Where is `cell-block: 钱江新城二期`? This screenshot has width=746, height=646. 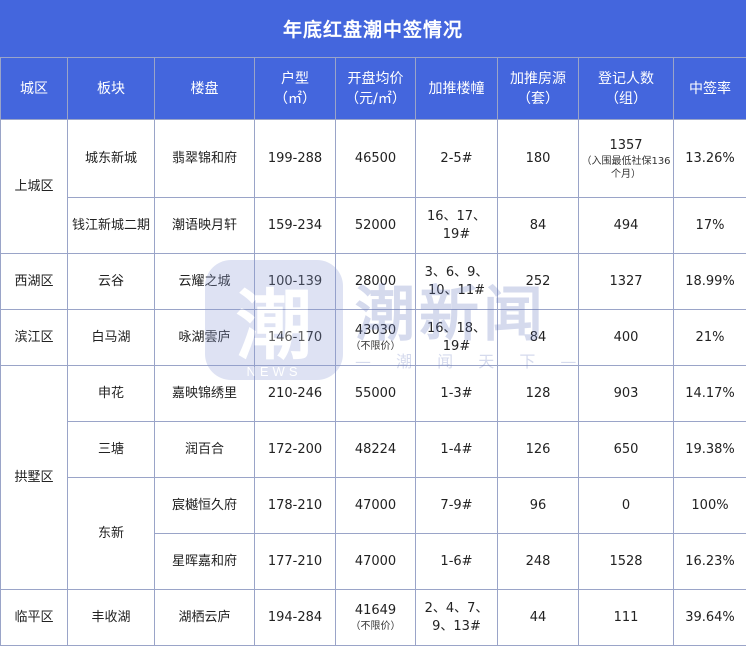
cell-block: 钱江新城二期 is located at coordinates (111, 226).